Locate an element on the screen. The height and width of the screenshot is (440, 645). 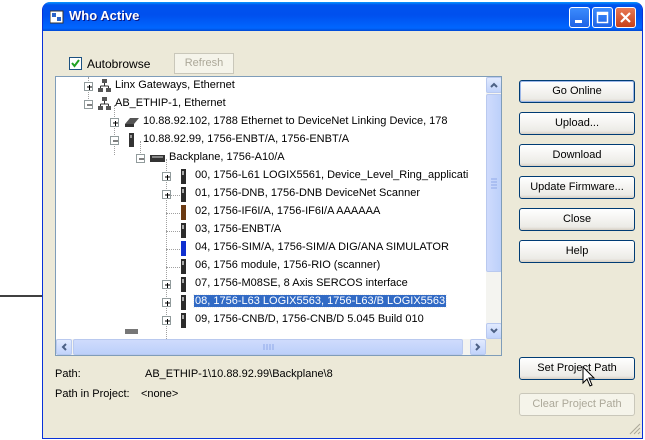
mouse-cursor-icon is located at coordinates (589, 376).